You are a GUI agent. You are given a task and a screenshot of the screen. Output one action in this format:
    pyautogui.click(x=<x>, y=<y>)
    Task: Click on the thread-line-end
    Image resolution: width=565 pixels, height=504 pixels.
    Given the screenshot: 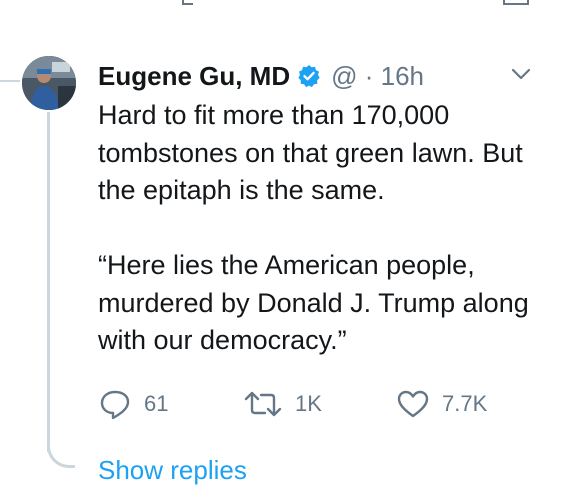 What is the action you would take?
    pyautogui.click(x=61, y=454)
    